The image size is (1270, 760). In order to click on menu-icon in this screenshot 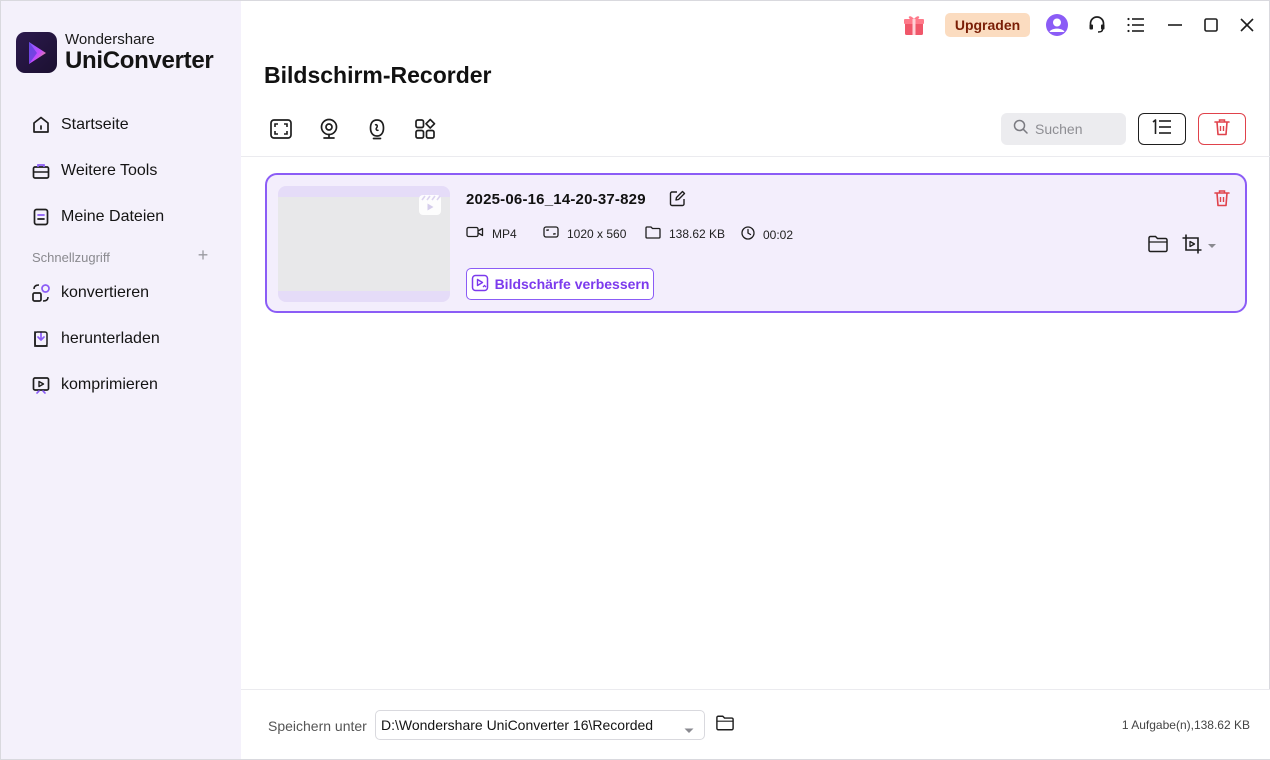, I will do `click(1136, 25)`.